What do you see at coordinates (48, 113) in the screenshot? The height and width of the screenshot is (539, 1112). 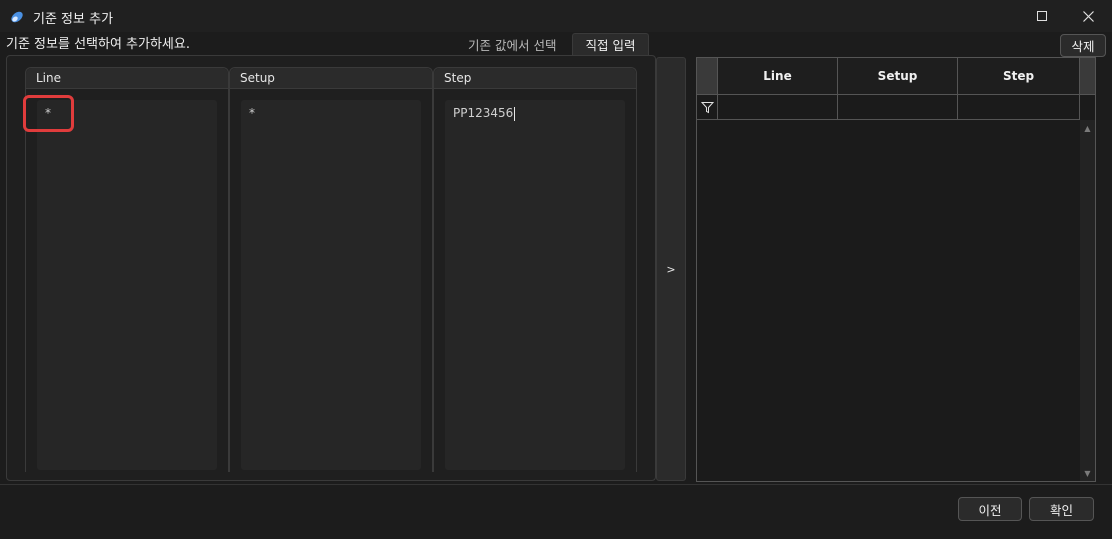 I see `highlight-box` at bounding box center [48, 113].